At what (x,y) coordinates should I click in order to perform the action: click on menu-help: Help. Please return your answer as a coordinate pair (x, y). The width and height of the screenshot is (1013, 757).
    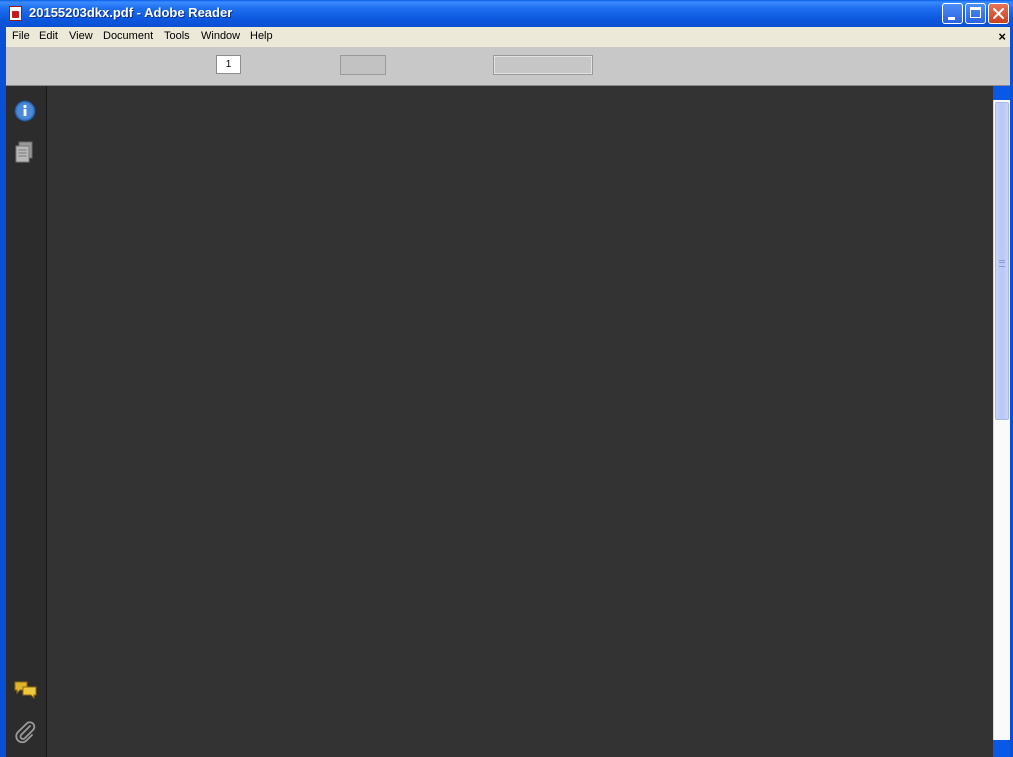
    Looking at the image, I should click on (261, 36).